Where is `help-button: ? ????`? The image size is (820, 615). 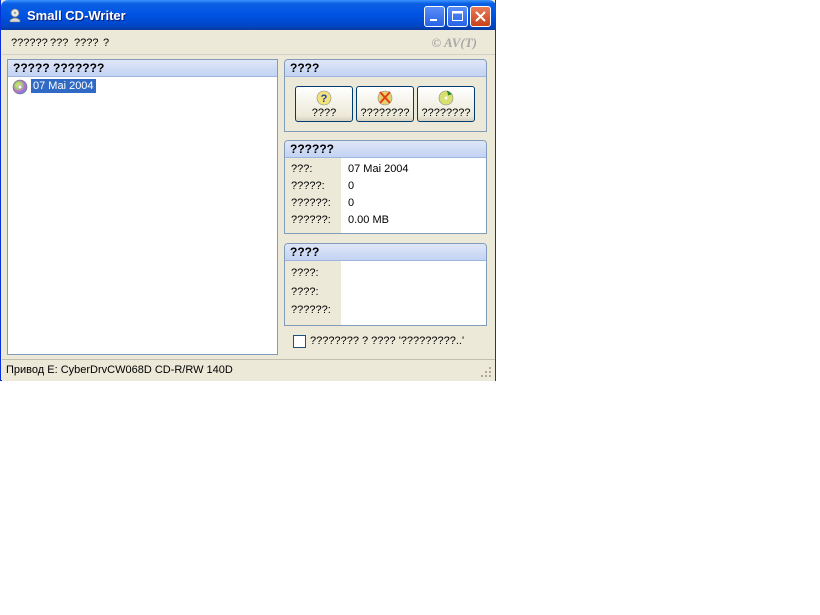
help-button: ? ???? is located at coordinates (324, 104).